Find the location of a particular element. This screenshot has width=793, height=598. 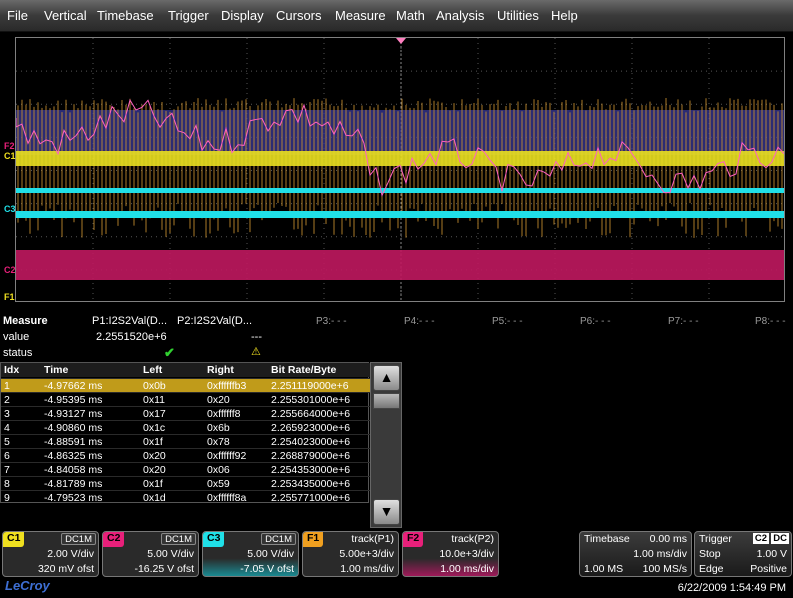

cell-left: 0x1d is located at coordinates (154, 498).